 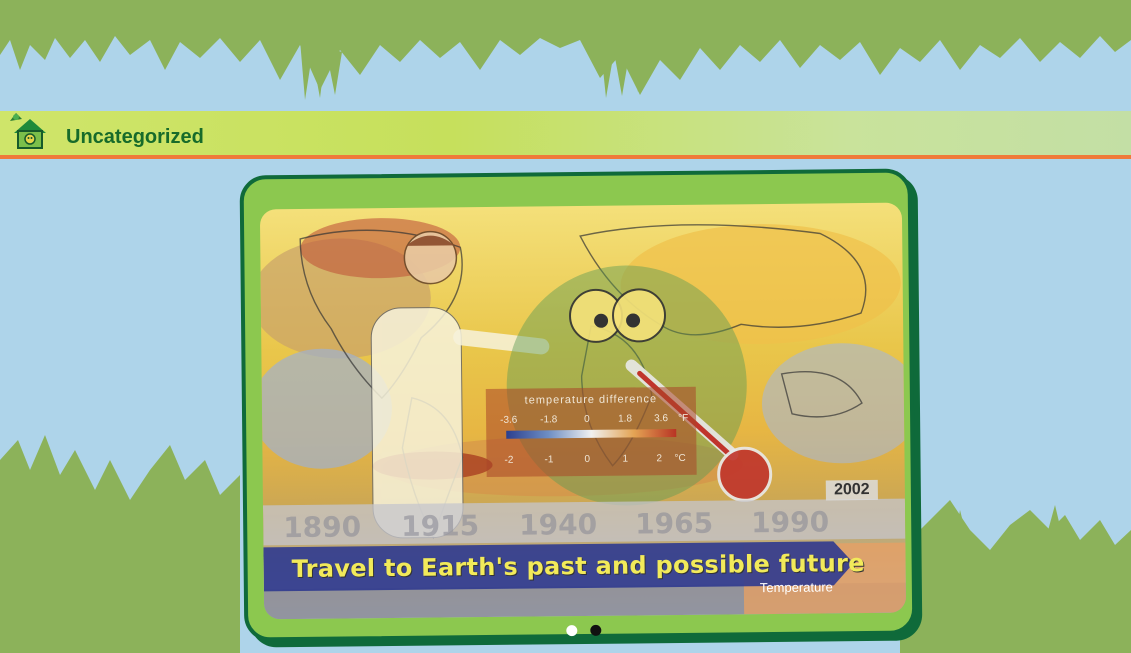 What do you see at coordinates (322, 527) in the screenshot?
I see `timeline-year: 1890` at bounding box center [322, 527].